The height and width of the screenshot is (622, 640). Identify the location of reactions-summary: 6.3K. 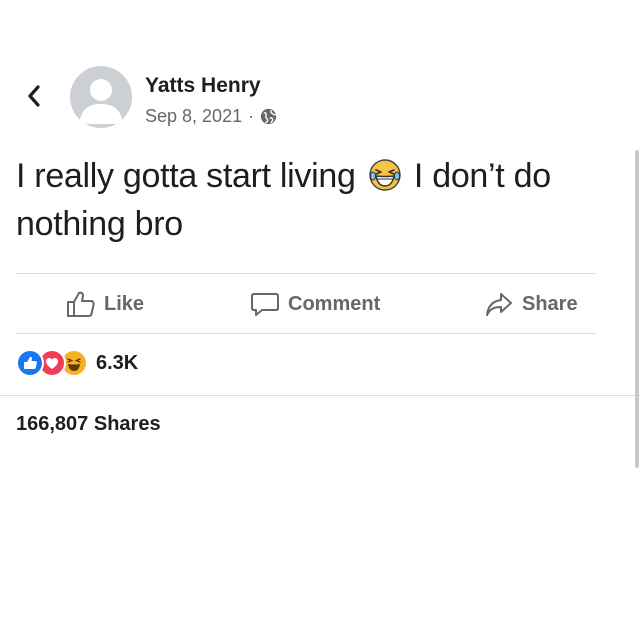
(77, 363).